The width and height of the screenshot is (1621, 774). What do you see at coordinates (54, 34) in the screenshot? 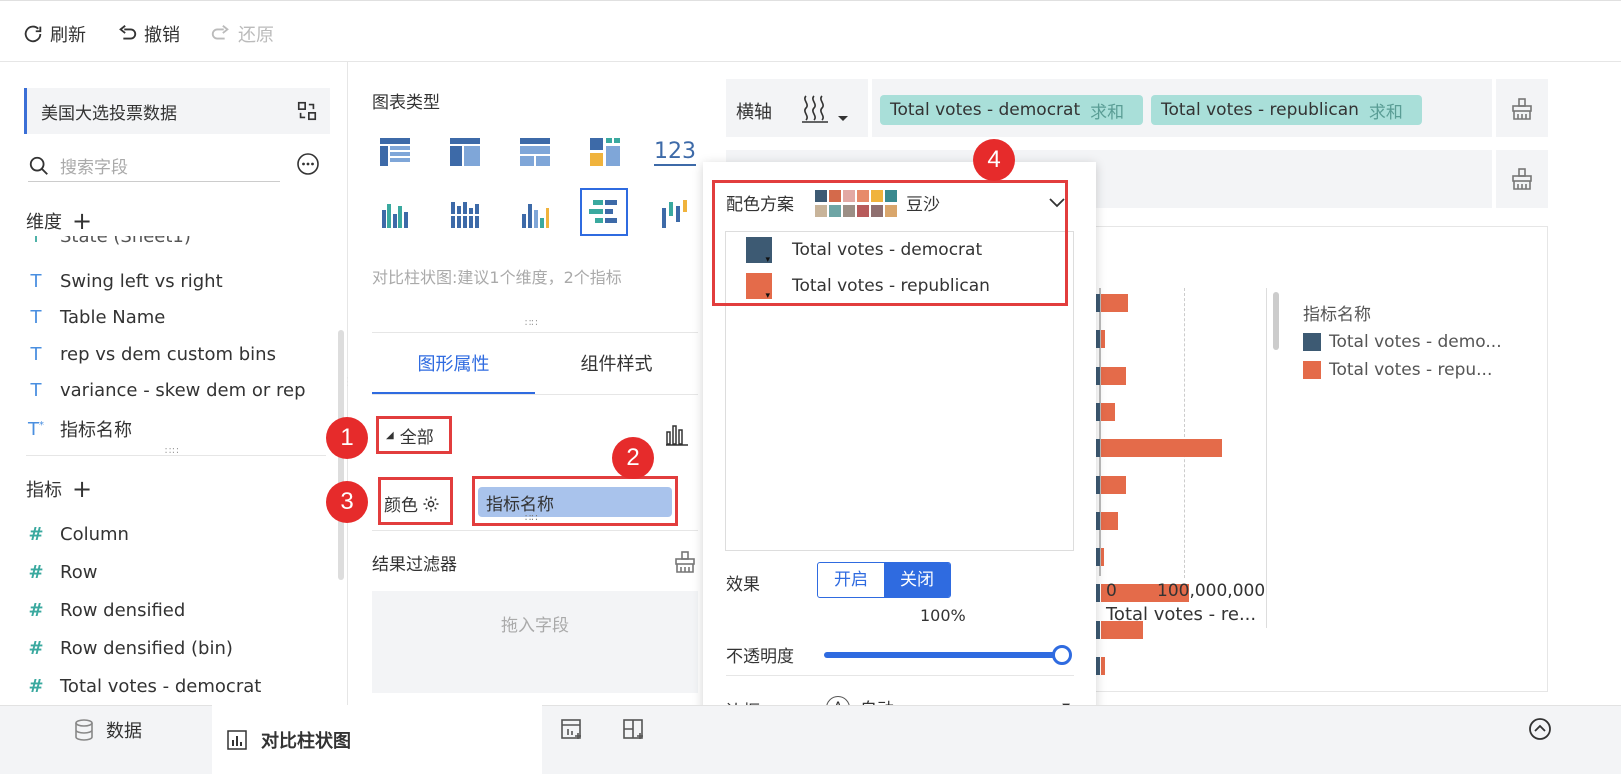
I see `refresh-button: 刷新` at bounding box center [54, 34].